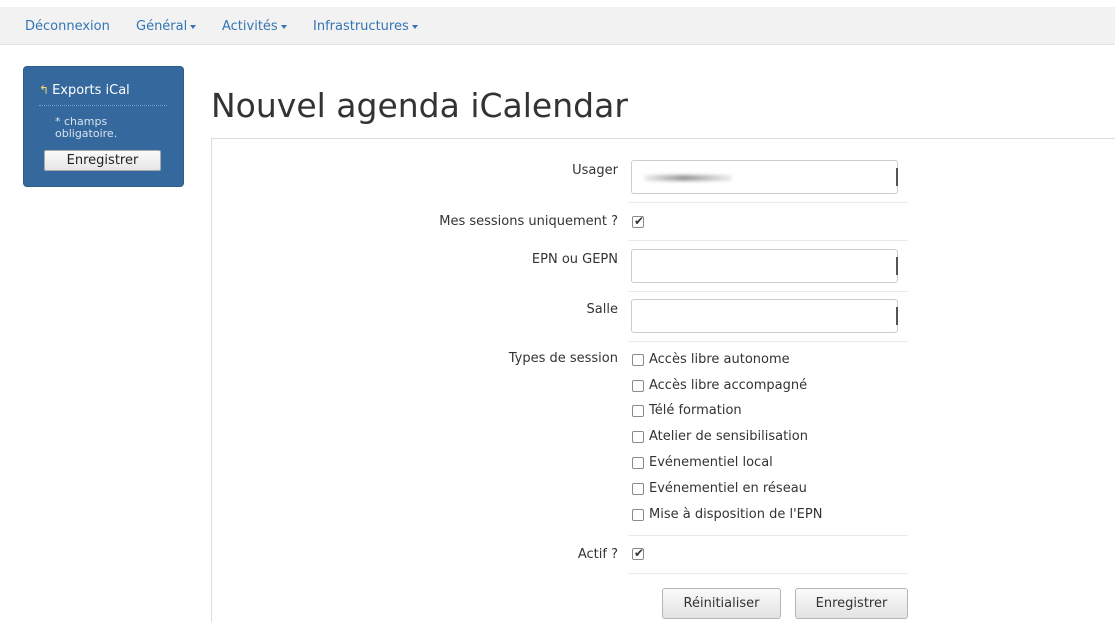 The image size is (1115, 622). I want to click on nav-logout: Déconnexion, so click(67, 26).